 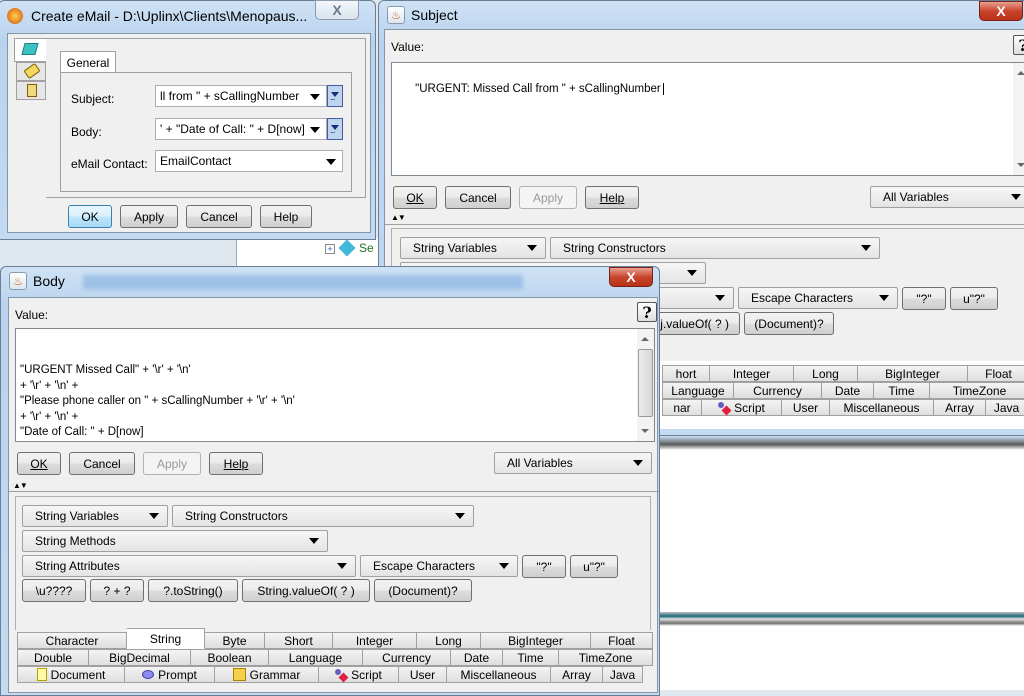 I want to click on subject-field: ll from " + sCallingNumber, so click(x=241, y=96).